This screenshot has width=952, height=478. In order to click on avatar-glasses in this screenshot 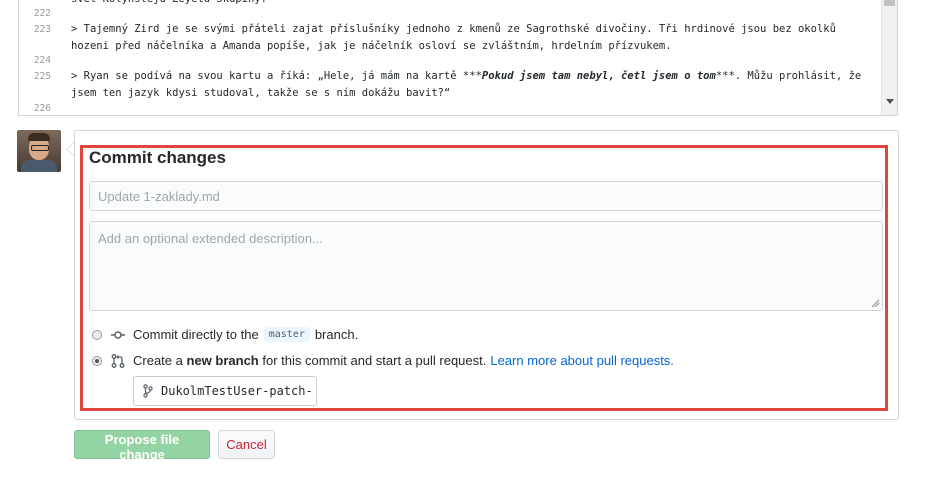, I will do `click(40, 148)`.